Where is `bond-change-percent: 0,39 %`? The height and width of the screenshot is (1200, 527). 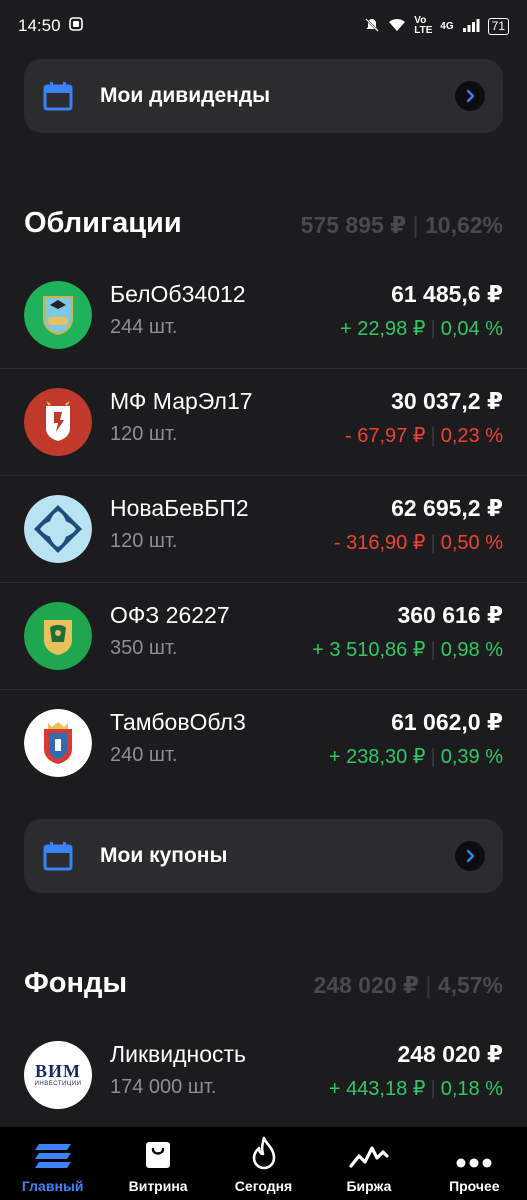 bond-change-percent: 0,39 % is located at coordinates (471, 757).